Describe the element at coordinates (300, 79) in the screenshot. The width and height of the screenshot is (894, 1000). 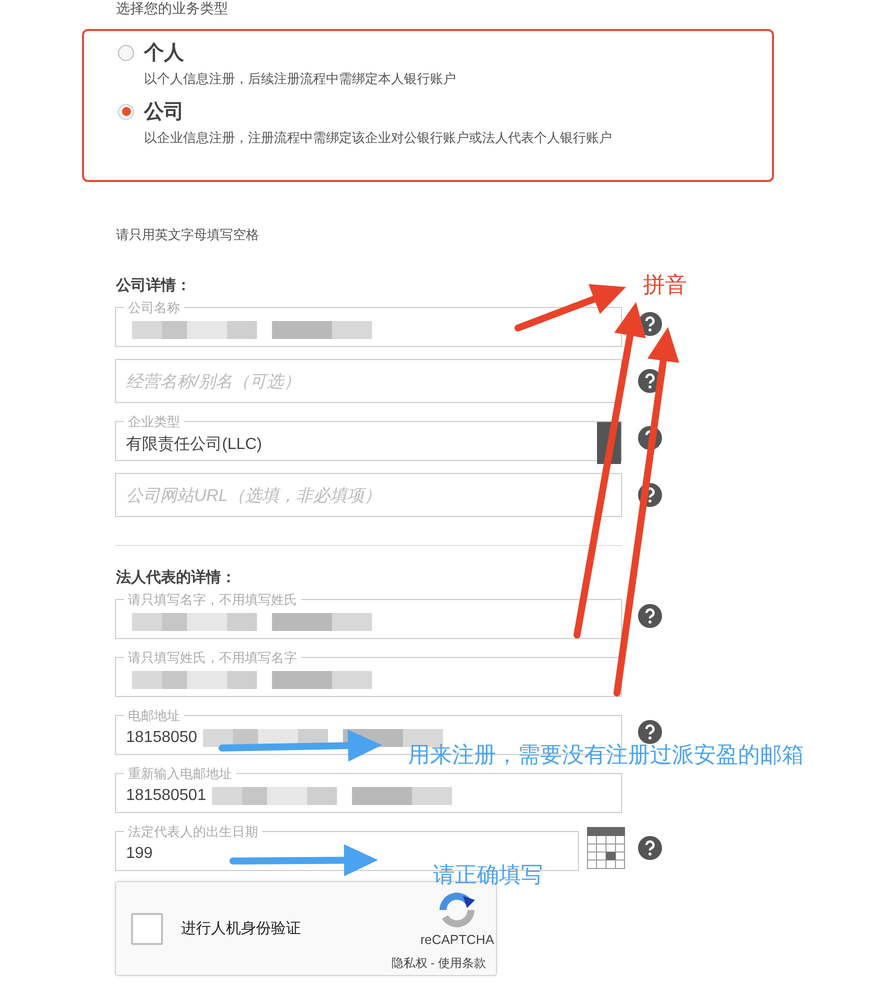
I see `option-description: 以个人信息注册，后续注册流程中需绑定本人银行账户` at that location.